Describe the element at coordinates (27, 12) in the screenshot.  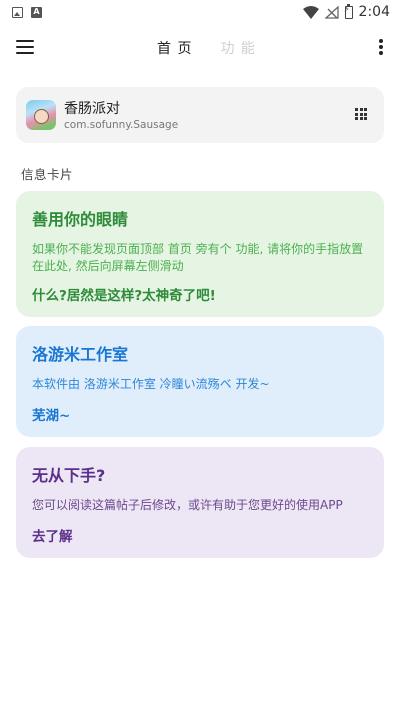
I see `status-left-icons: A` at that location.